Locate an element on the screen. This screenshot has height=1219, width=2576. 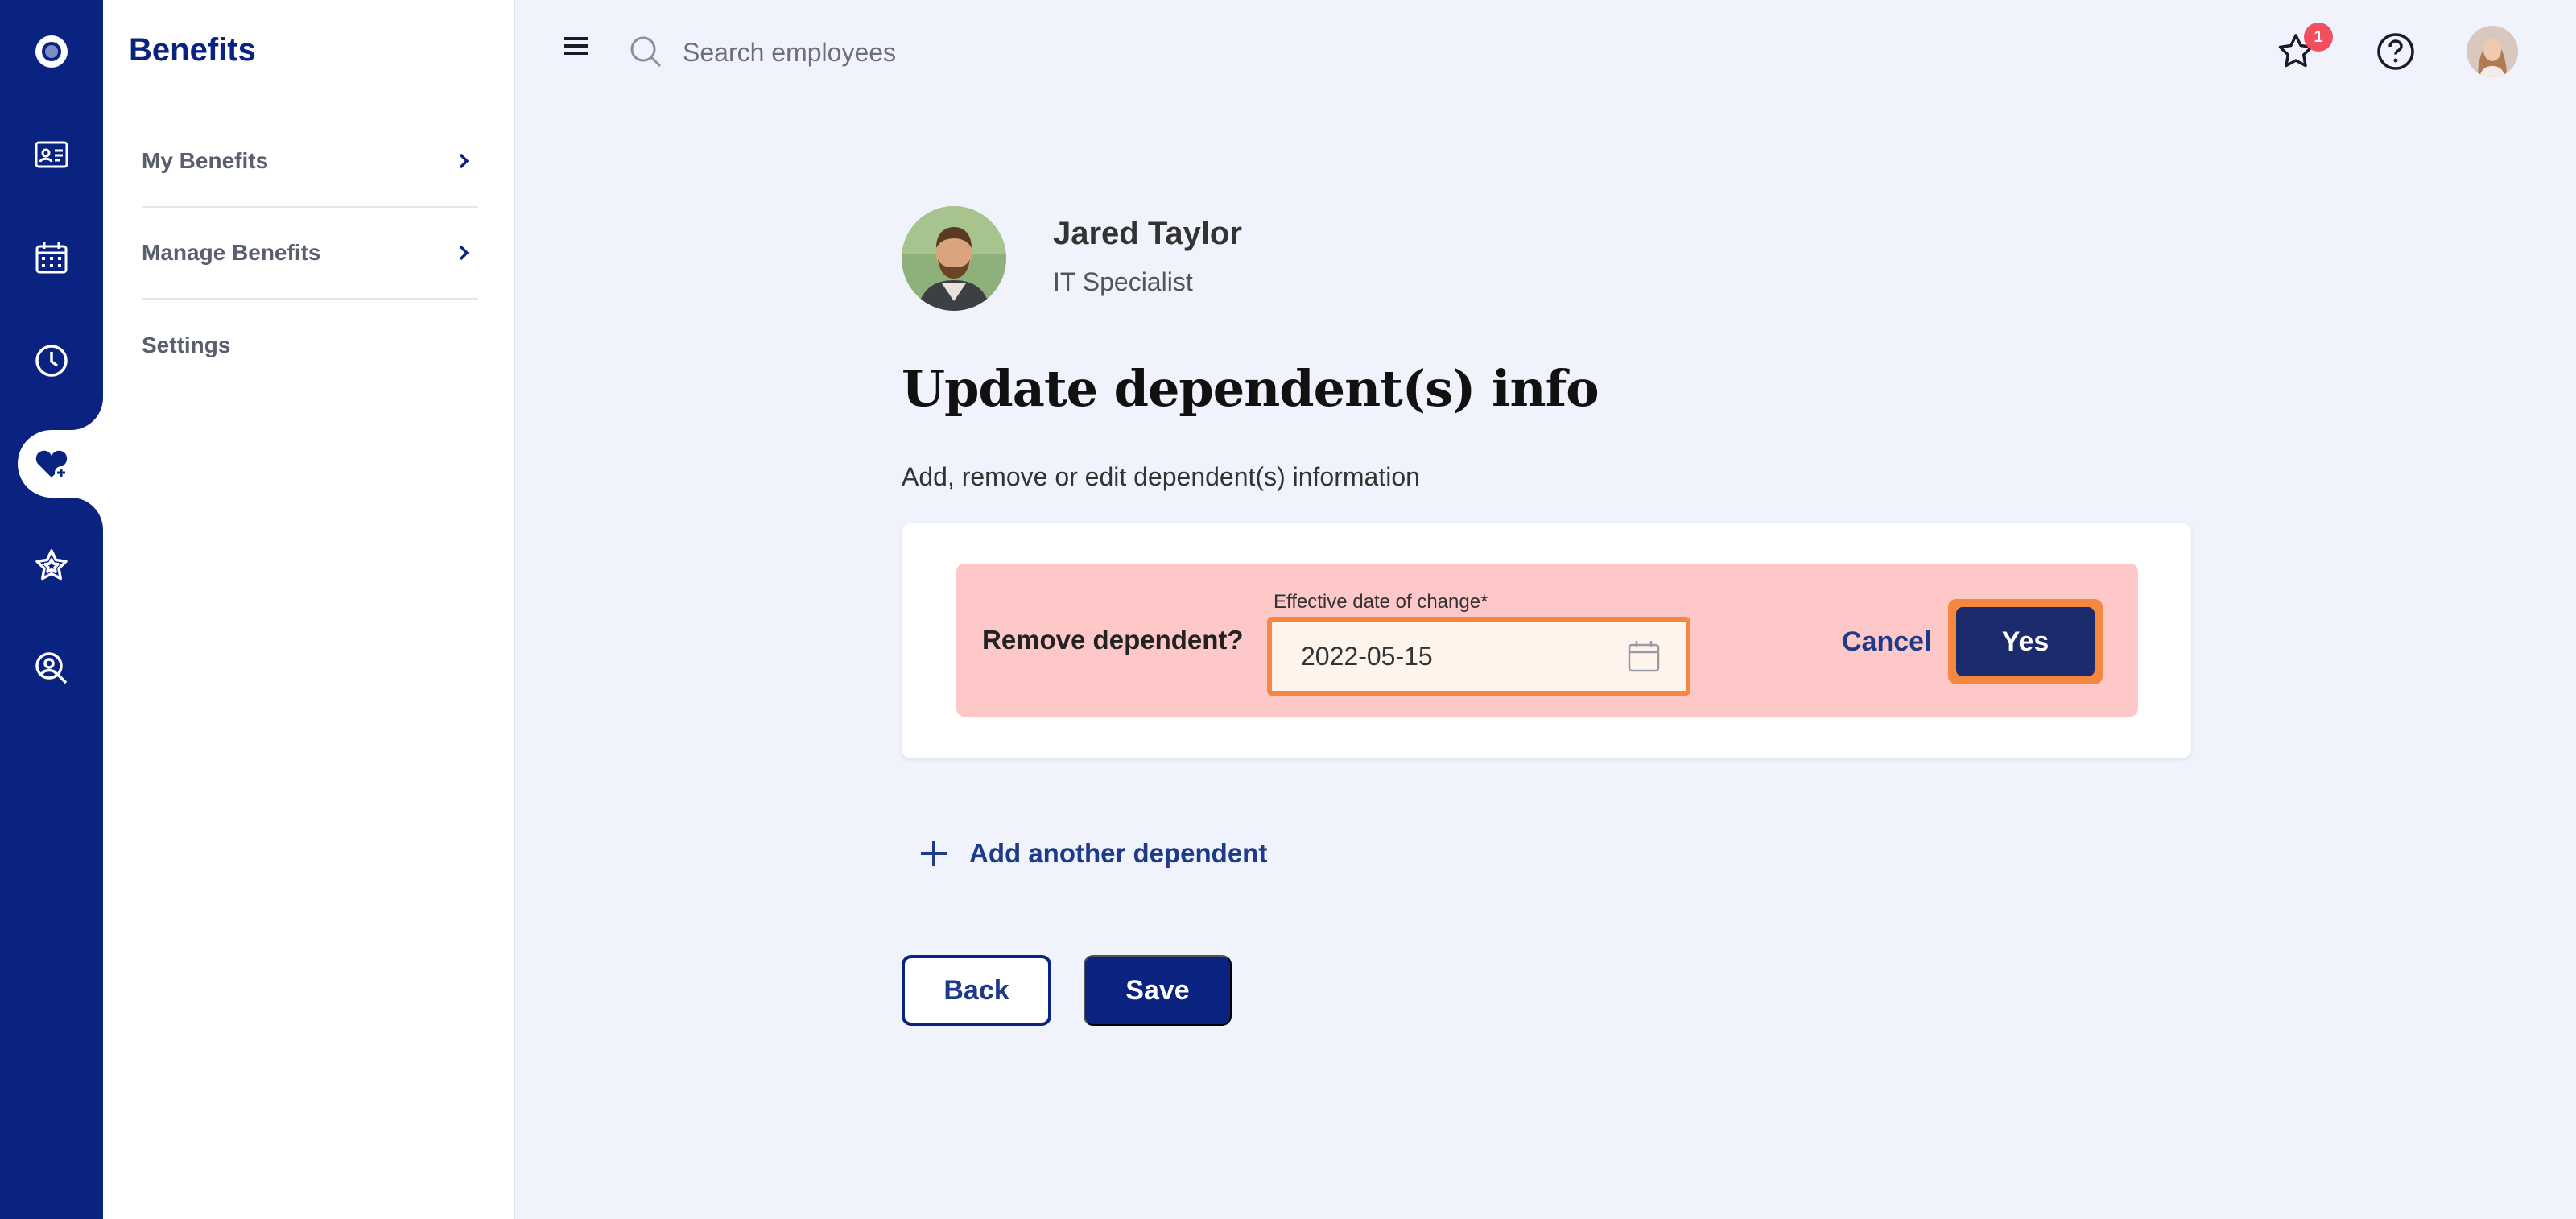
effective-date-field: 2022-05-15 is located at coordinates (1478, 656).